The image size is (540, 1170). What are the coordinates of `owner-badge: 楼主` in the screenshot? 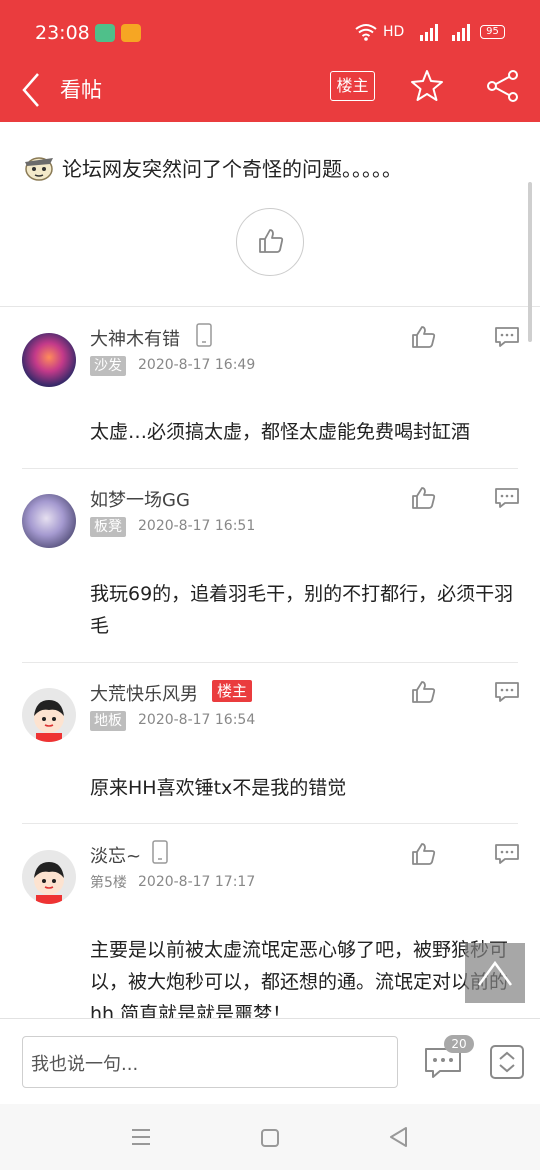 It's located at (232, 691).